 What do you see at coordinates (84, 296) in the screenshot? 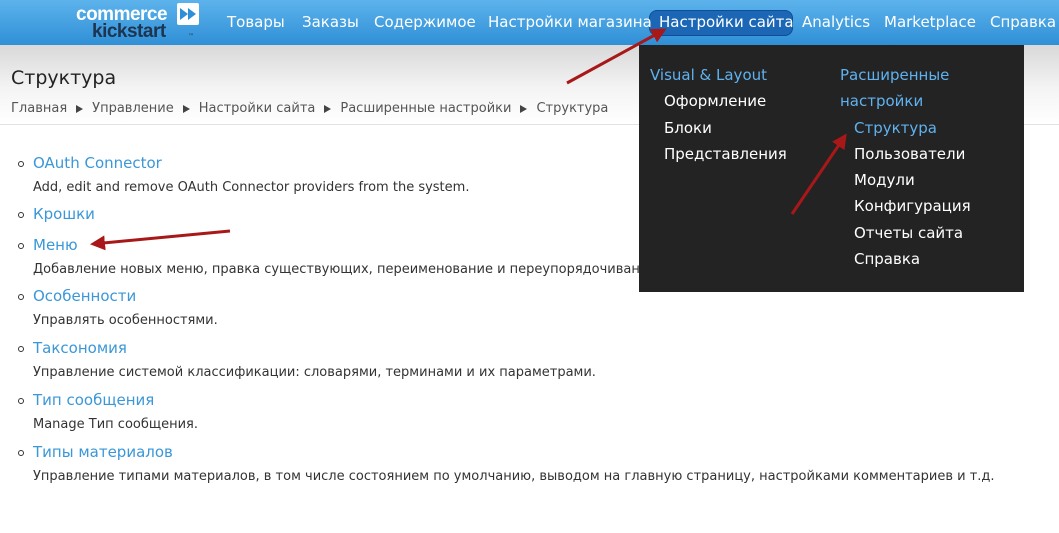
I see `item-link-features: Особенности` at bounding box center [84, 296].